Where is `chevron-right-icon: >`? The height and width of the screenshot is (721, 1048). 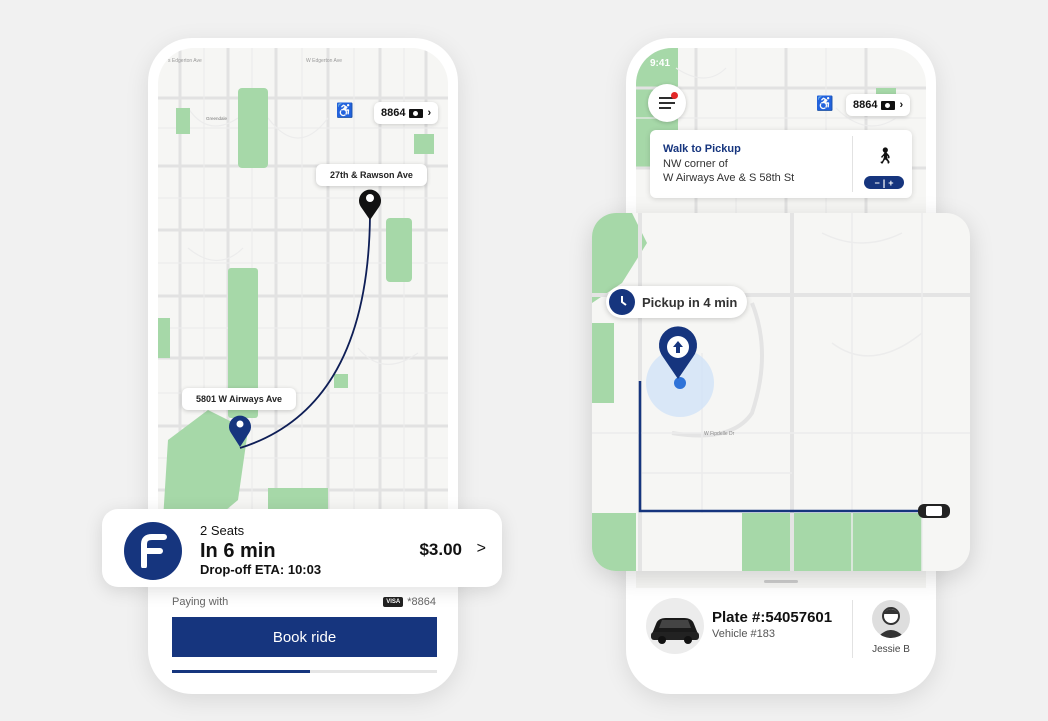 chevron-right-icon: > is located at coordinates (481, 549).